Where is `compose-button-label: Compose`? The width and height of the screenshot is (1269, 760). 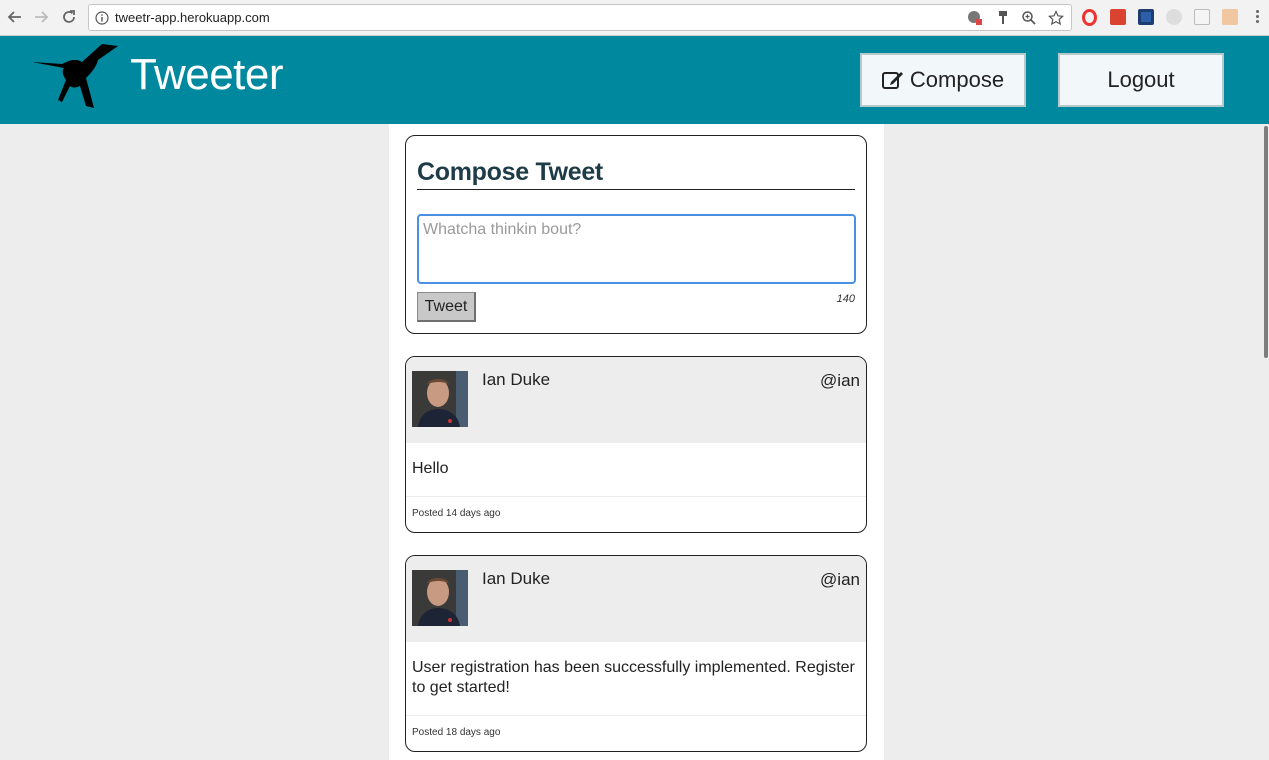 compose-button-label: Compose is located at coordinates (957, 79).